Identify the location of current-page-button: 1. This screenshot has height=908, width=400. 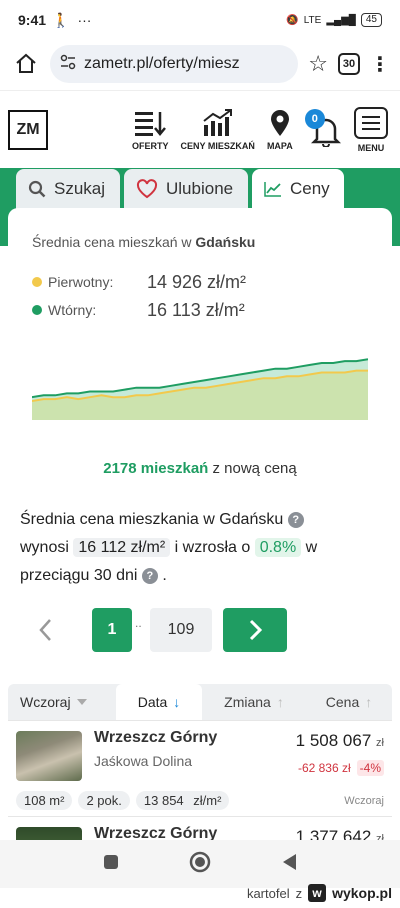
(112, 630).